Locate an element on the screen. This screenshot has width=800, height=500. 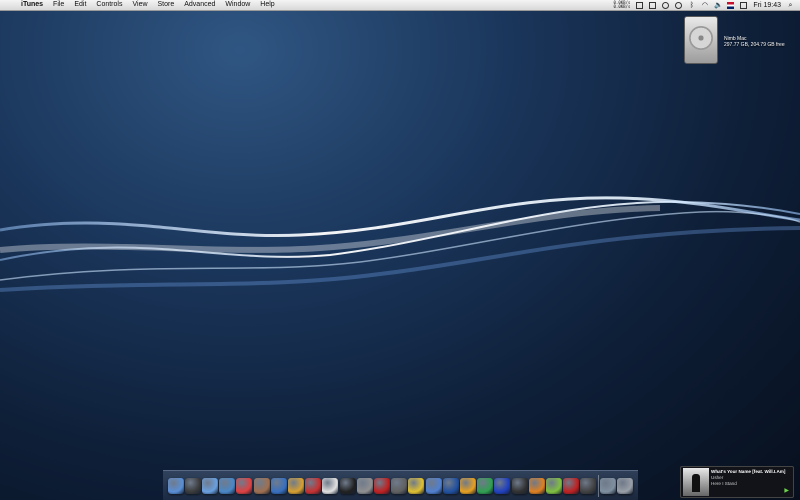
vlc-icon is located at coordinates (536, 485).